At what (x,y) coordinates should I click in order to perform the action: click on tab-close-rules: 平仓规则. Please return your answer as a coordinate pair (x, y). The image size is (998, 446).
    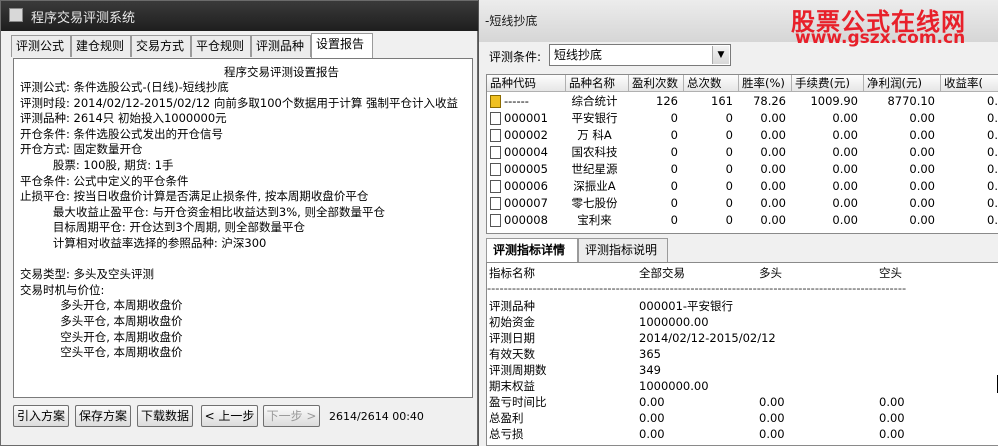
    Looking at the image, I should click on (221, 46).